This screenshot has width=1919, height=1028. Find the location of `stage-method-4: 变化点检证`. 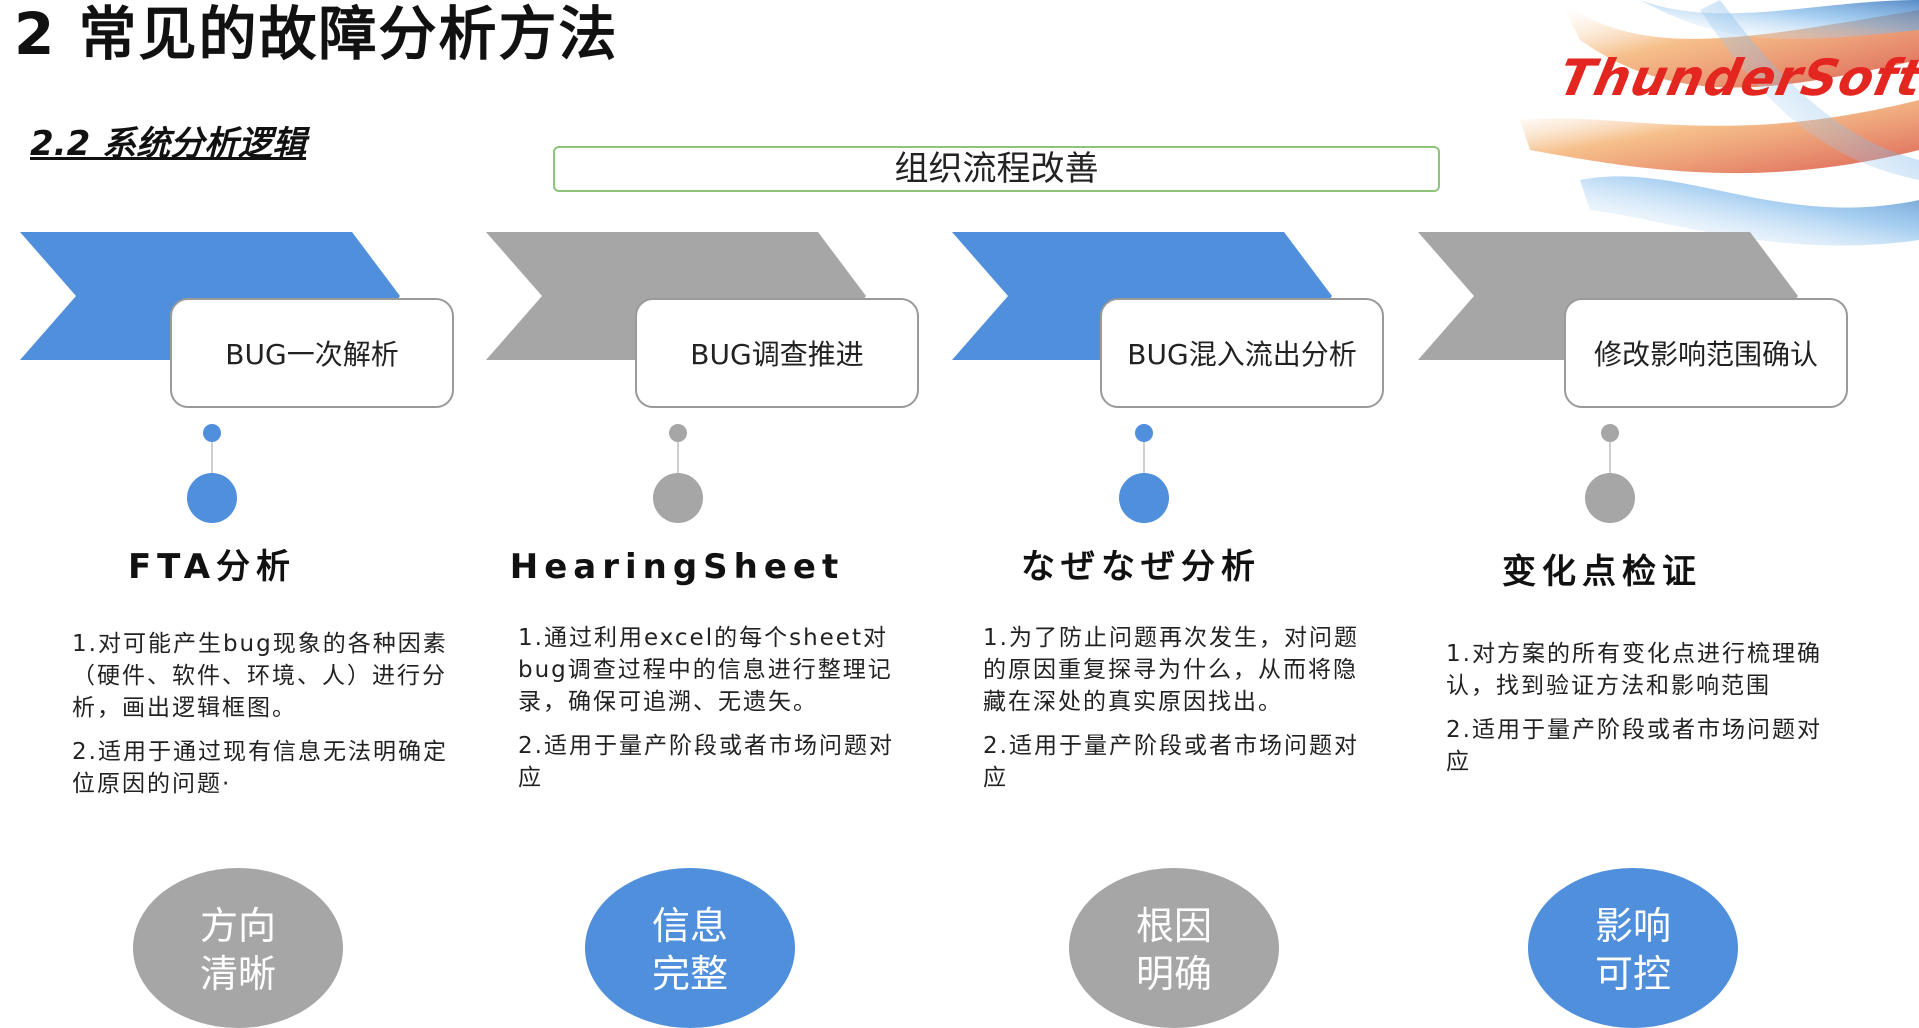

stage-method-4: 变化点检证 is located at coordinates (1602, 572).